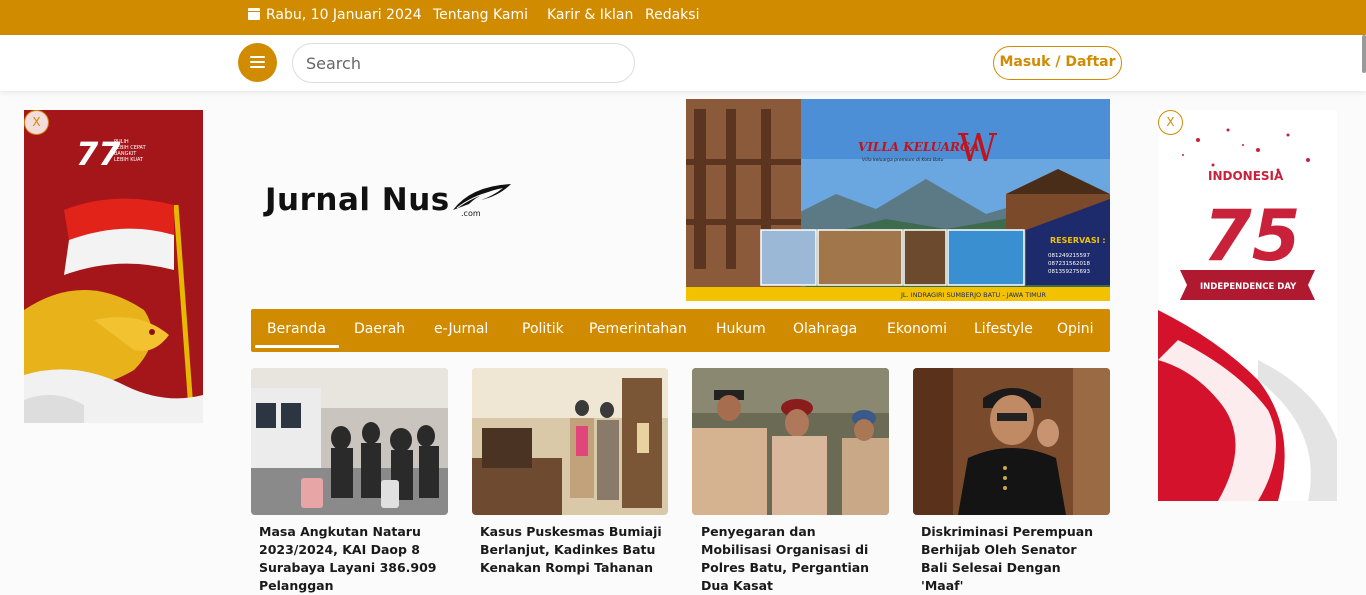  What do you see at coordinates (638, 330) in the screenshot?
I see `nav-item-pemerintahan: Pemerintahan` at bounding box center [638, 330].